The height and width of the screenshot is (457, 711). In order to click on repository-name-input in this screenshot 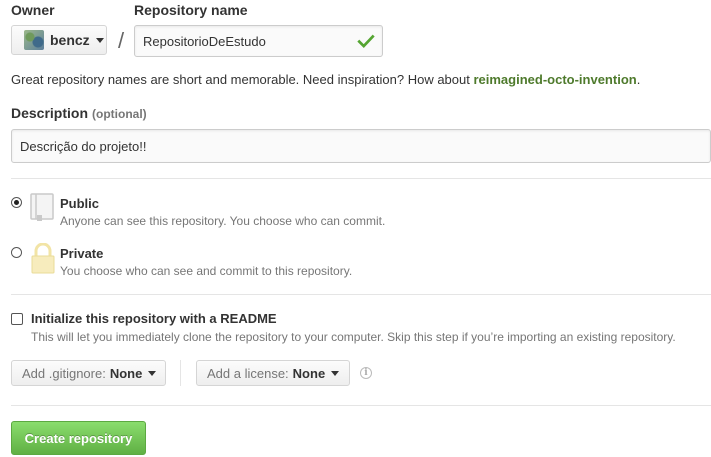, I will do `click(258, 41)`.